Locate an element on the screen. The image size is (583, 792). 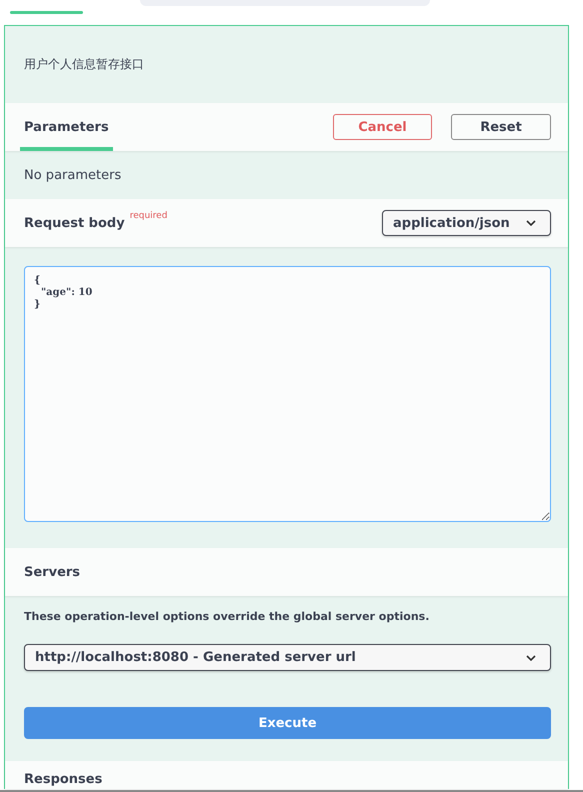
no-parameters-text: No parameters is located at coordinates (73, 175).